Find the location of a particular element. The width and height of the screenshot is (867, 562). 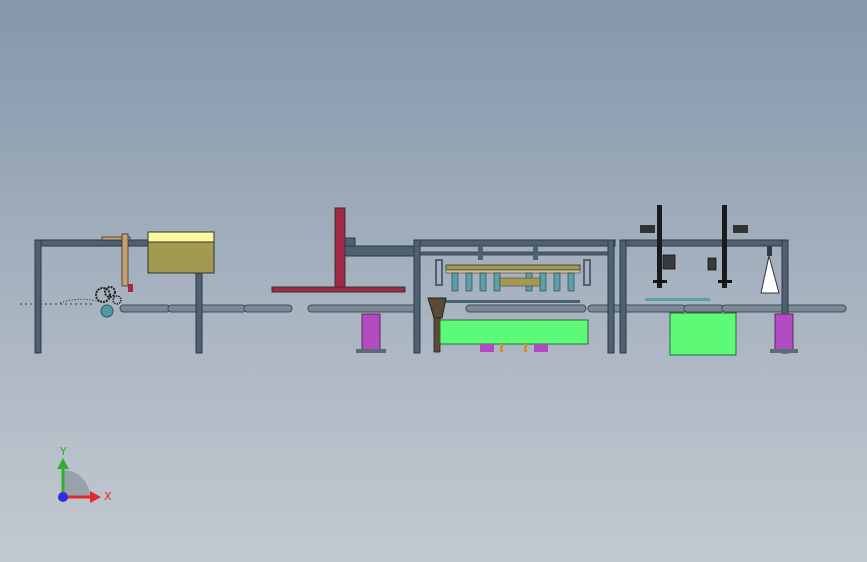

y-axis-label: Y is located at coordinates (63, 451).